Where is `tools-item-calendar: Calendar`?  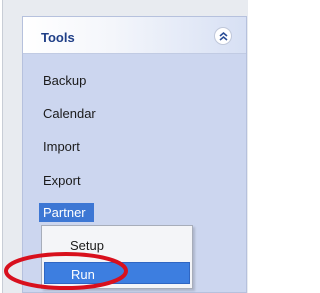 tools-item-calendar: Calendar is located at coordinates (70, 113).